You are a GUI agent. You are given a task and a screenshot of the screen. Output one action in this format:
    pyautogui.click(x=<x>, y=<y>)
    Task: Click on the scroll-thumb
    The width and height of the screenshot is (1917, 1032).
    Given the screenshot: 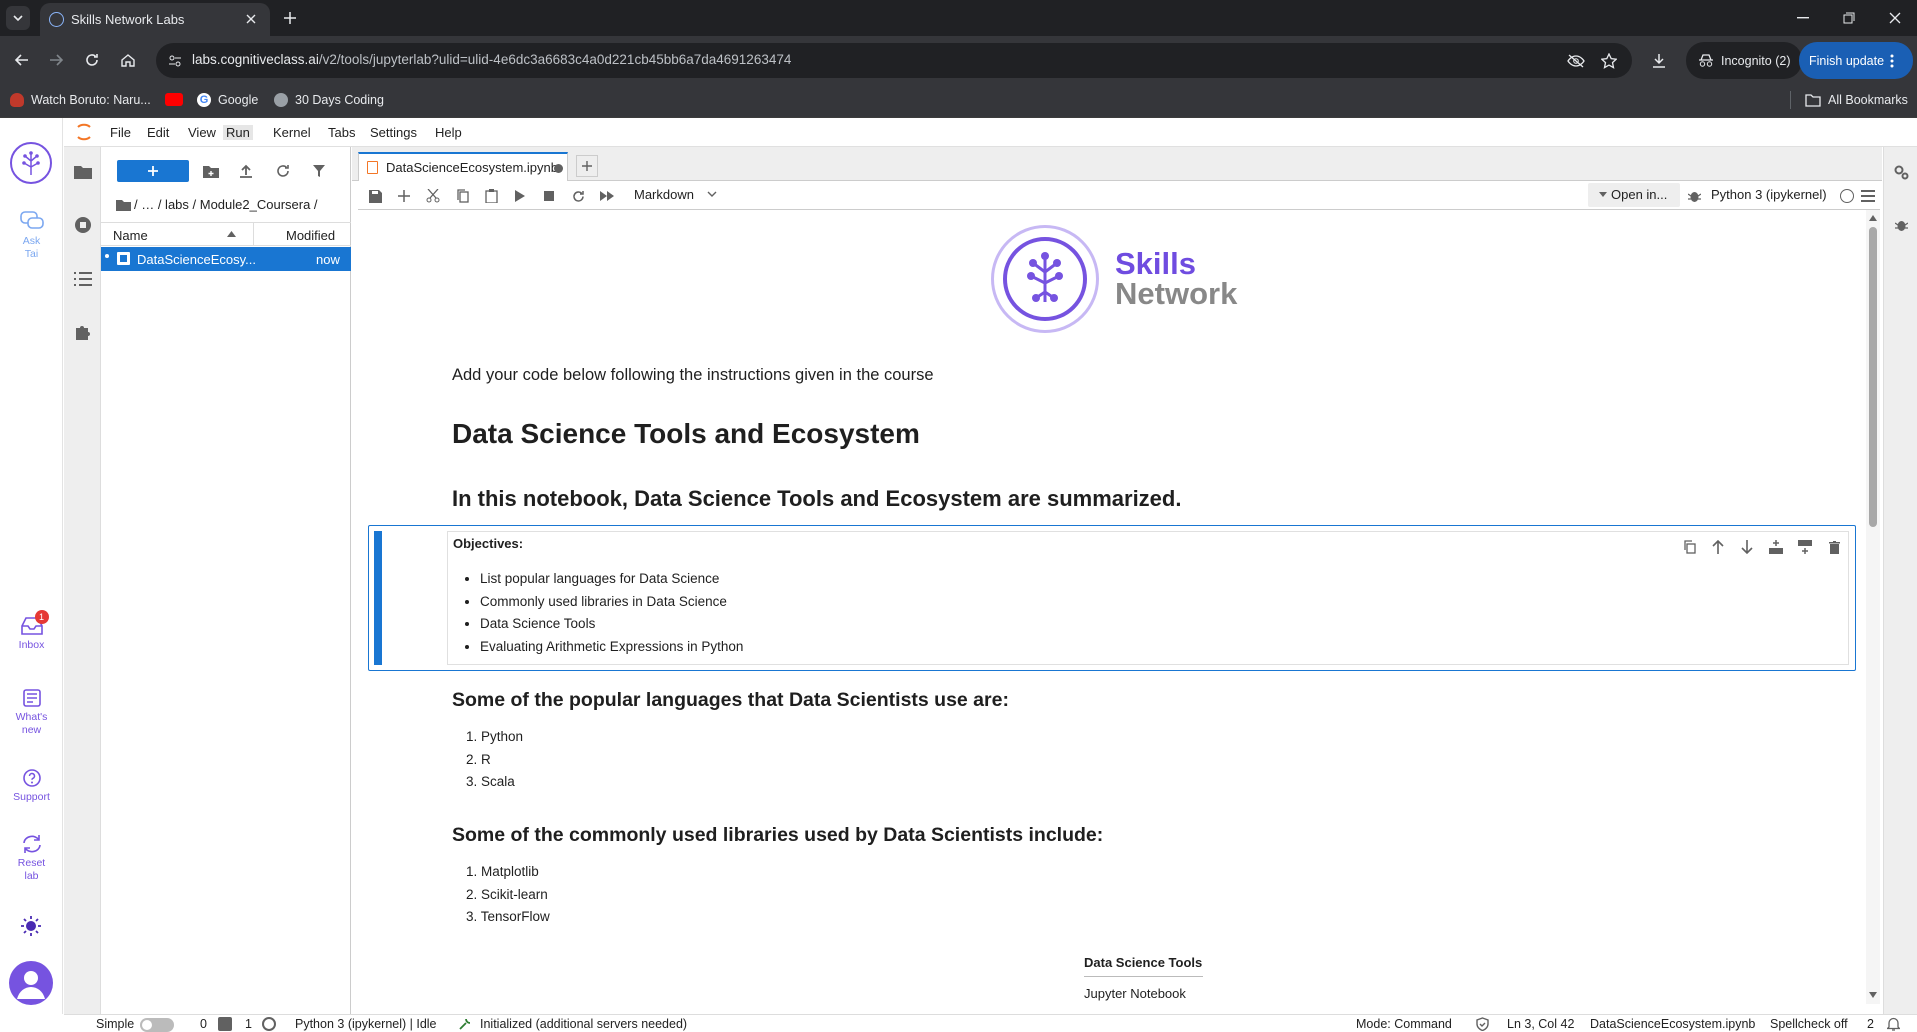 What is the action you would take?
    pyautogui.click(x=1873, y=377)
    